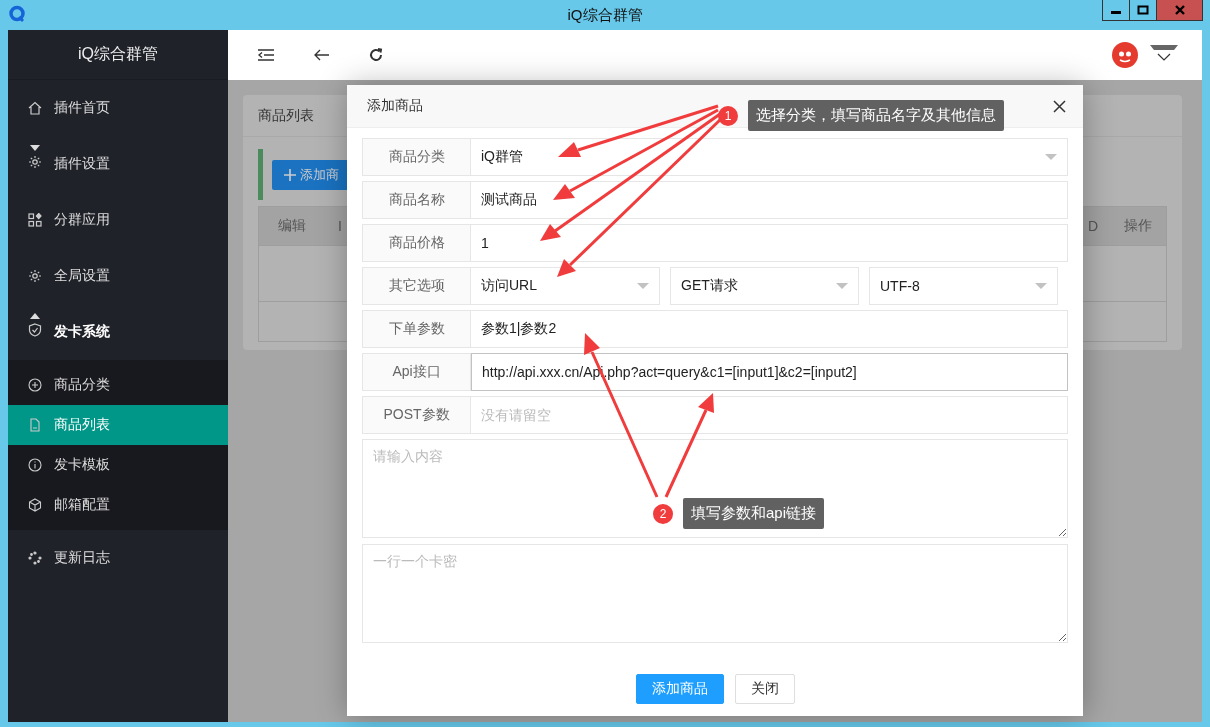 The width and height of the screenshot is (1210, 727). What do you see at coordinates (1125, 55) in the screenshot?
I see `avatar-icon` at bounding box center [1125, 55].